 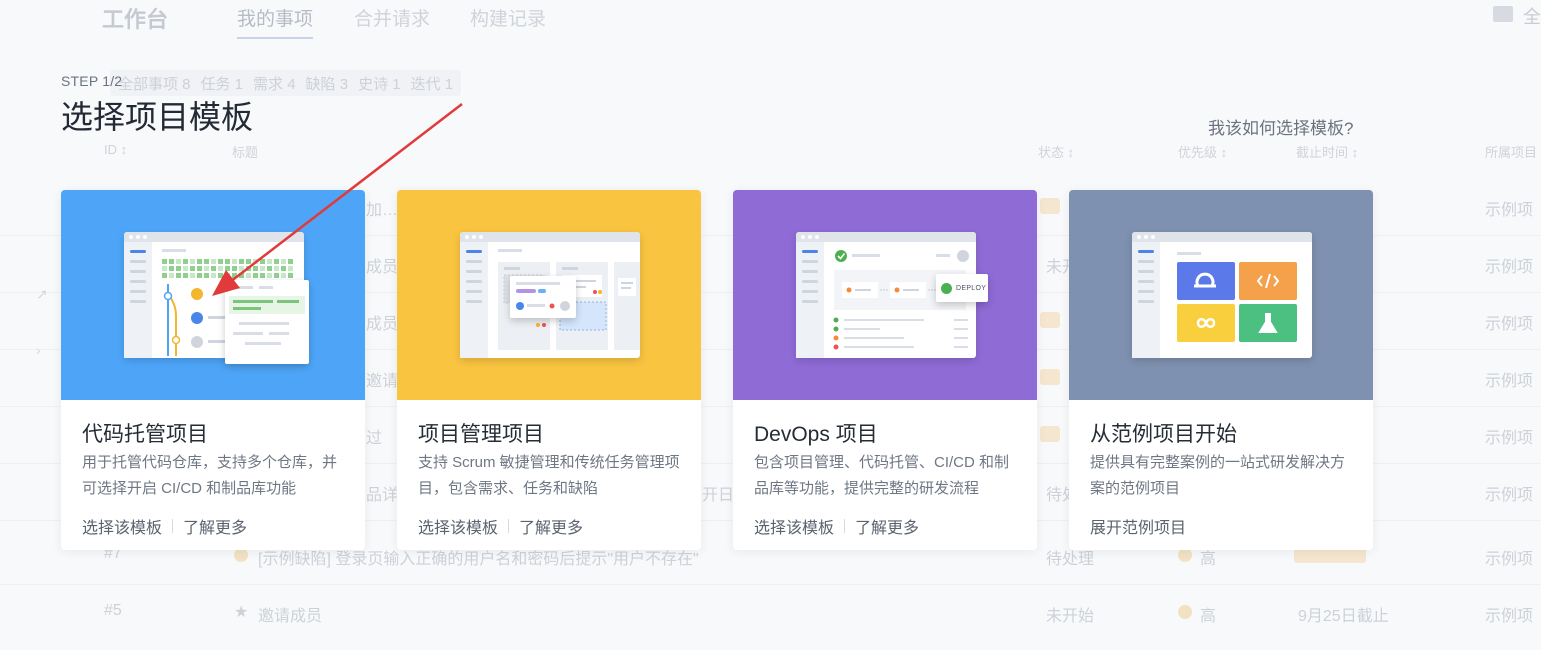 I want to click on task-card-icon, so click(x=543, y=296).